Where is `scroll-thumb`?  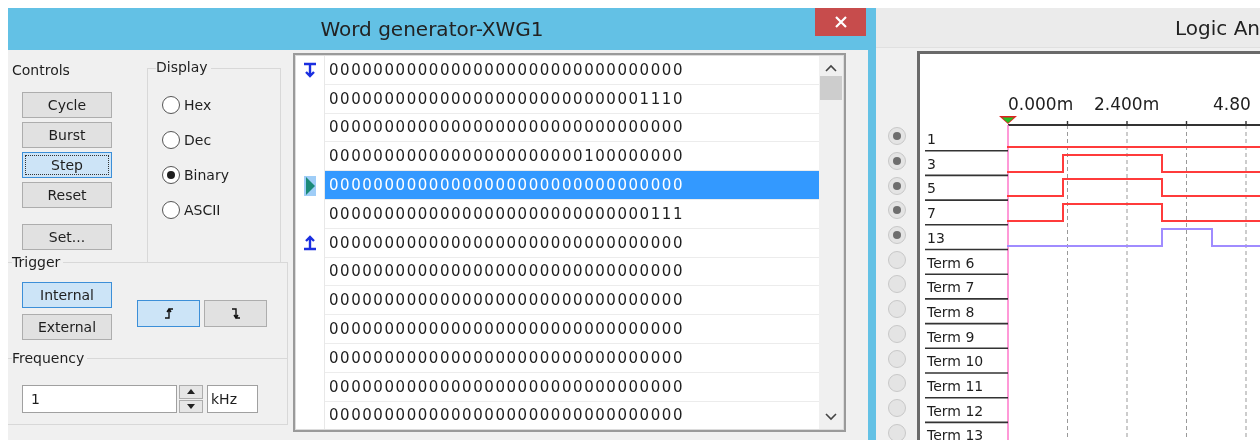 scroll-thumb is located at coordinates (831, 88).